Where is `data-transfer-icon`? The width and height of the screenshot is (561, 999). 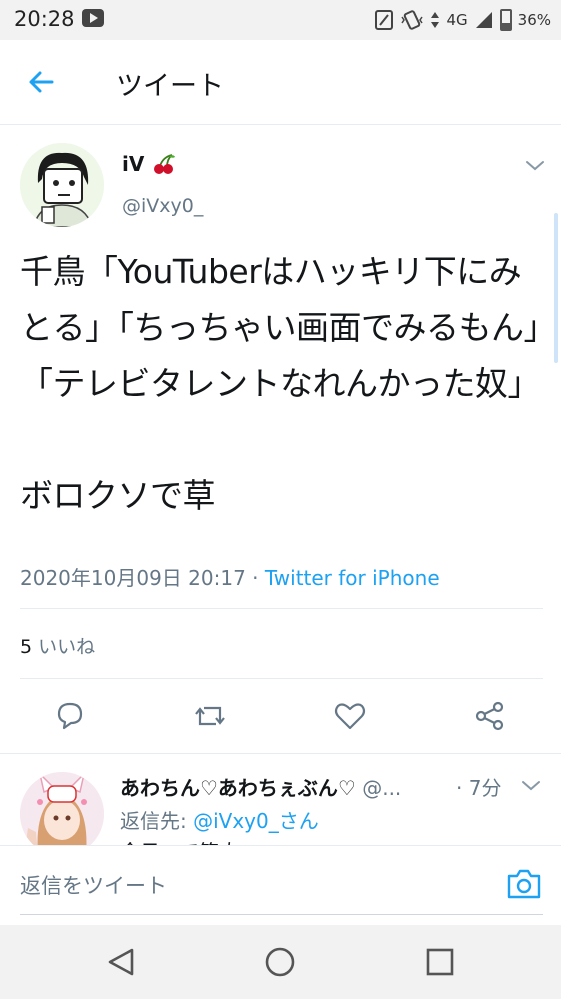
data-transfer-icon is located at coordinates (435, 20).